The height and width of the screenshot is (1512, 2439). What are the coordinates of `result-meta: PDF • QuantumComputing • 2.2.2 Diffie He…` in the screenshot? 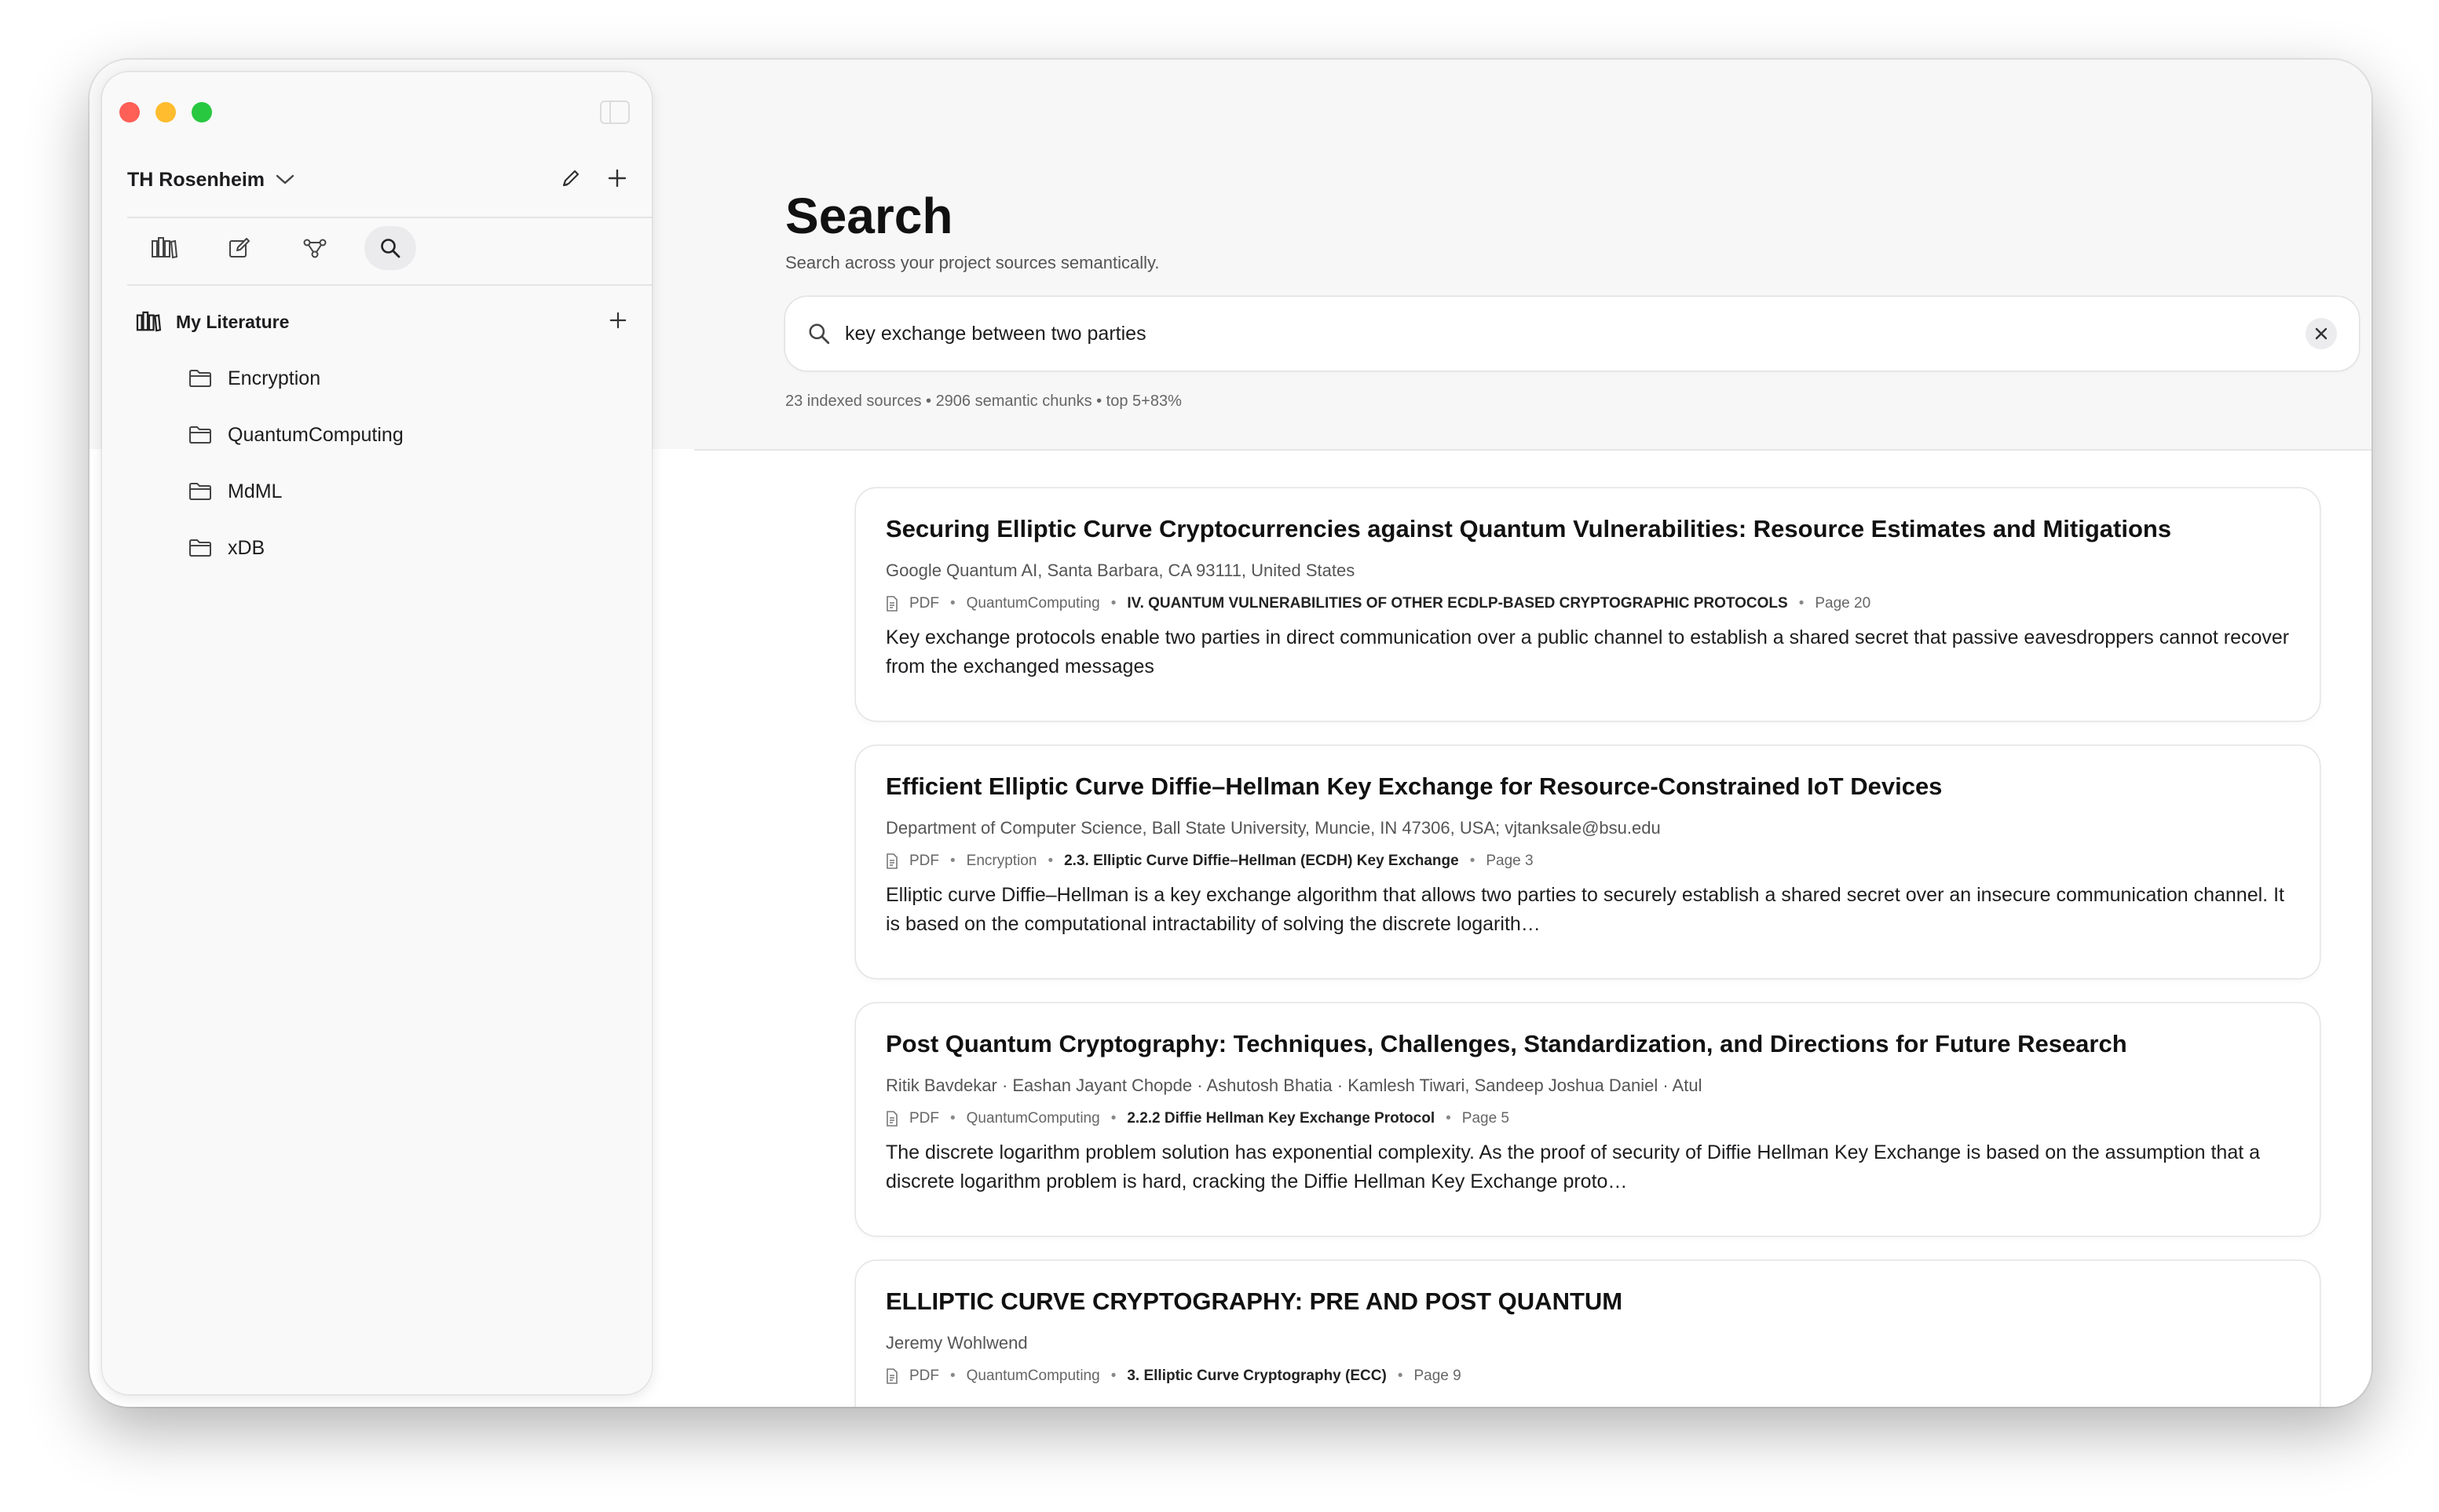 It's located at (1588, 1118).